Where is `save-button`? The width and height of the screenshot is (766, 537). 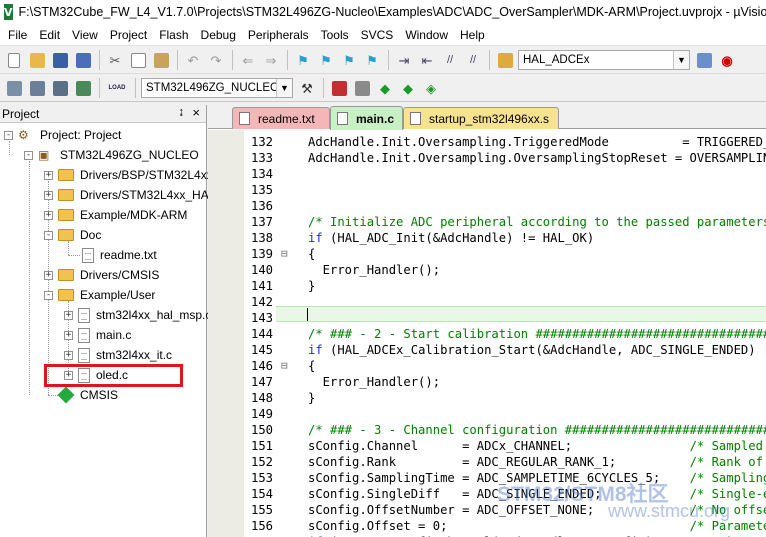 save-button is located at coordinates (60, 60).